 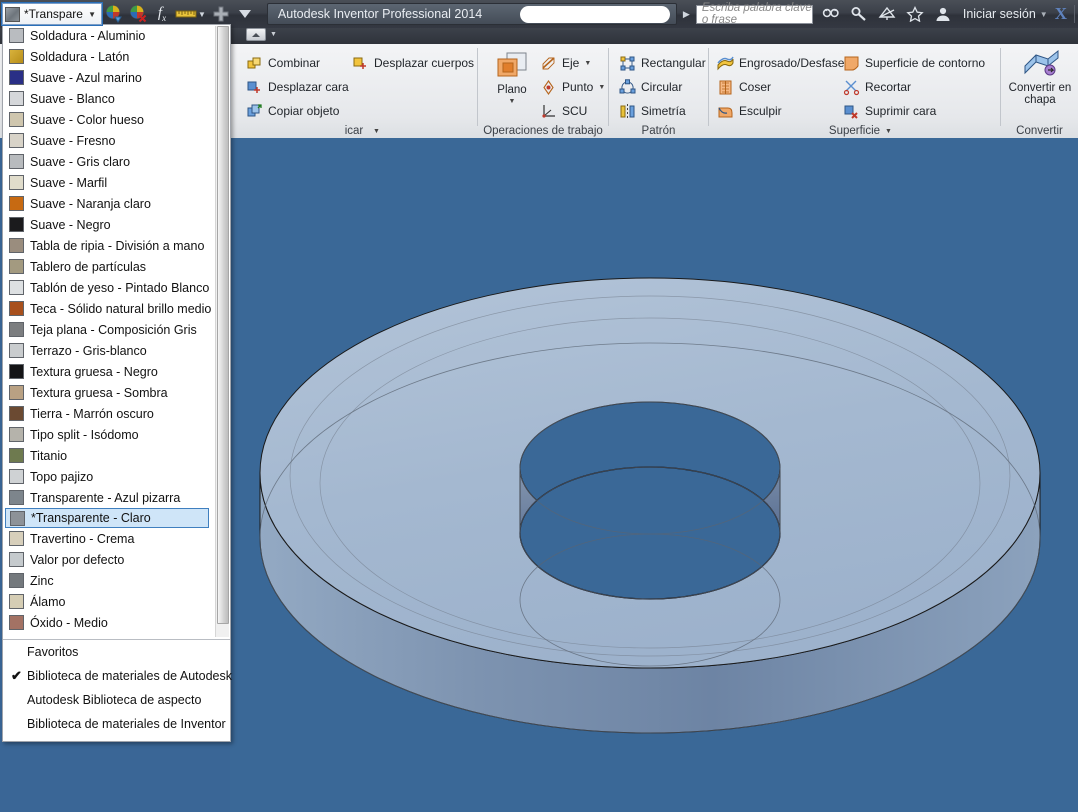 What do you see at coordinates (109, 622) in the screenshot?
I see `material-item: Óxido - Medio` at bounding box center [109, 622].